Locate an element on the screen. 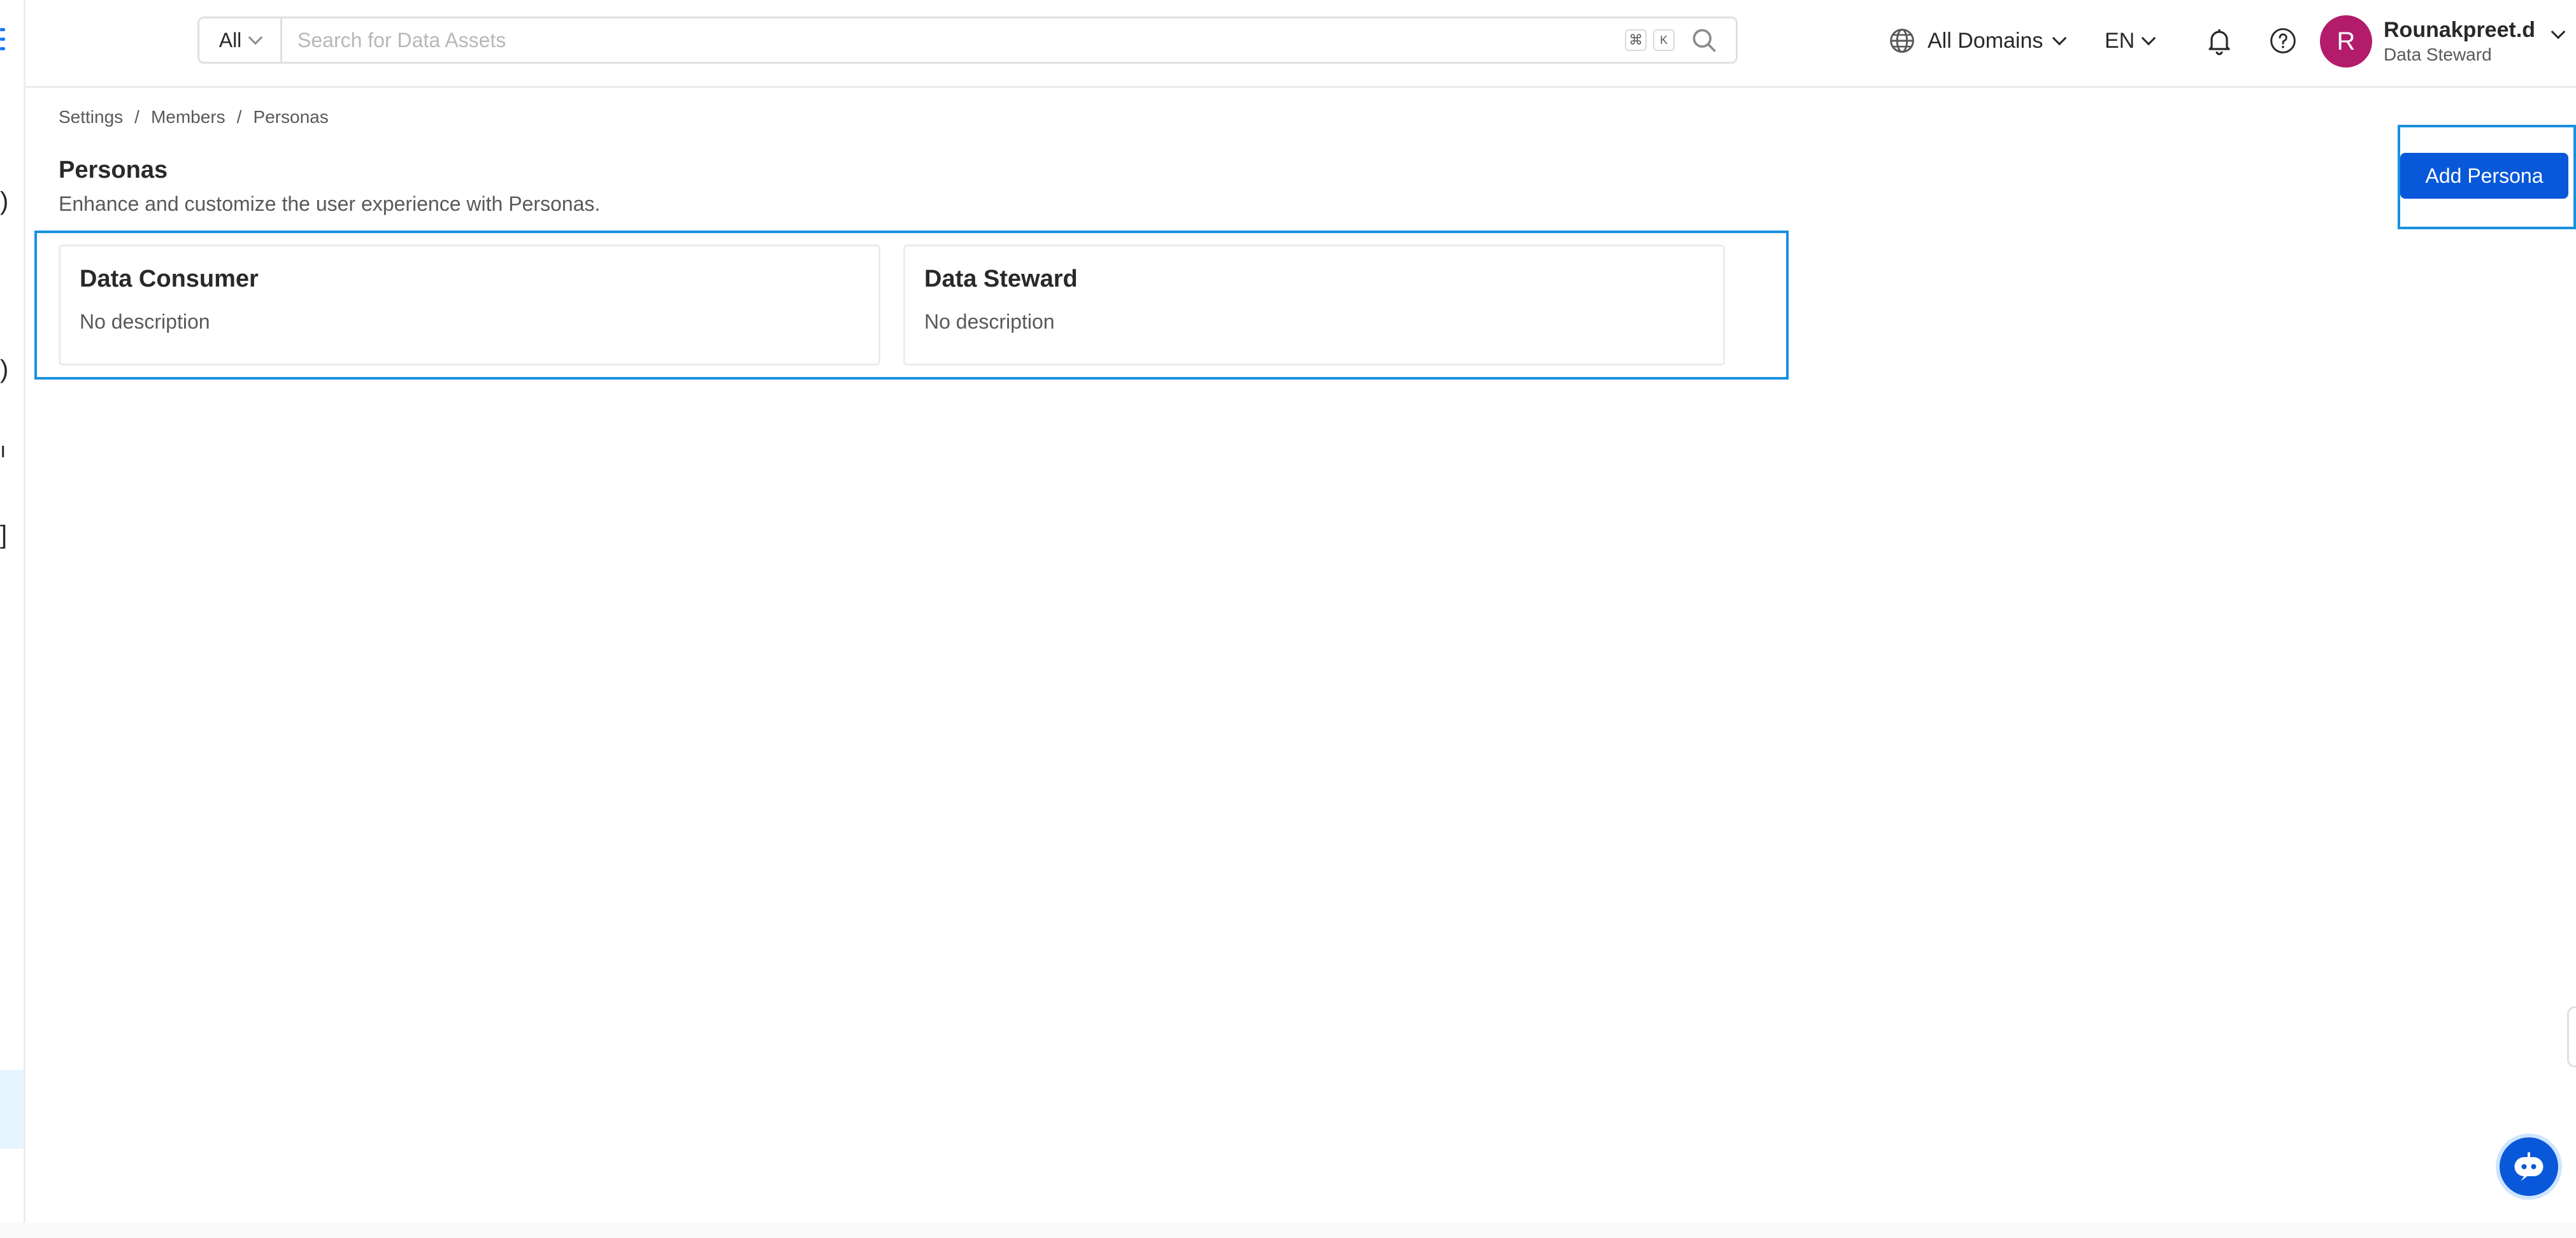 Image resolution: width=2576 pixels, height=1238 pixels. persona-name: Data Consumer is located at coordinates (169, 279).